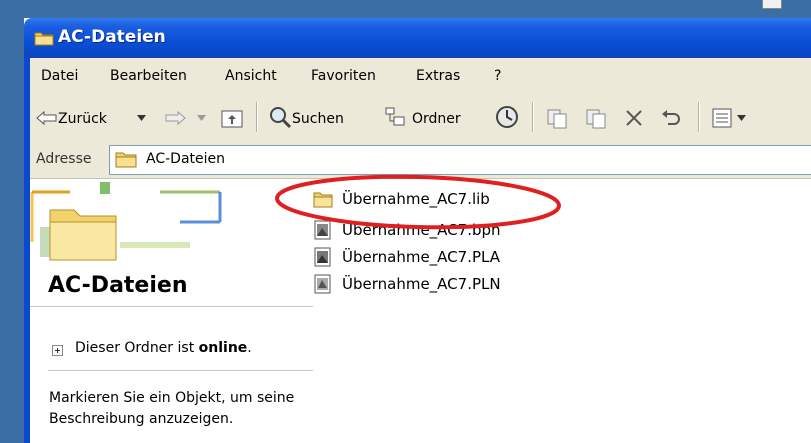 The image size is (811, 443). What do you see at coordinates (64, 159) in the screenshot?
I see `address-label: Adresse` at bounding box center [64, 159].